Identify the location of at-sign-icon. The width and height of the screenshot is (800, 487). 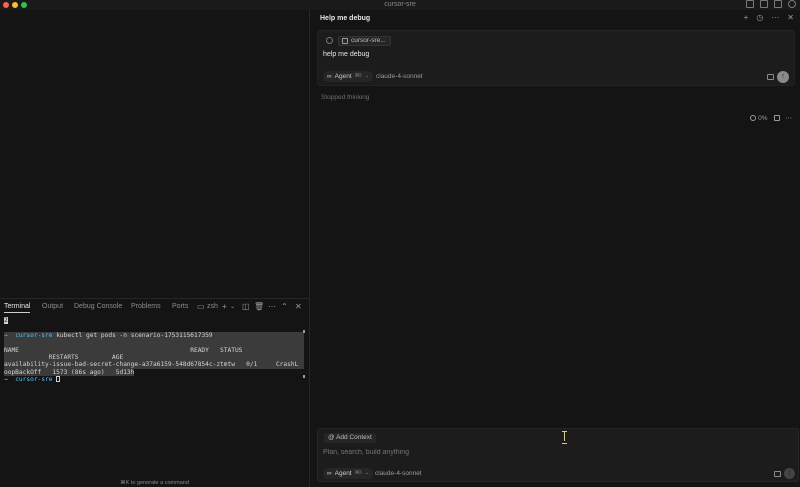
(329, 40).